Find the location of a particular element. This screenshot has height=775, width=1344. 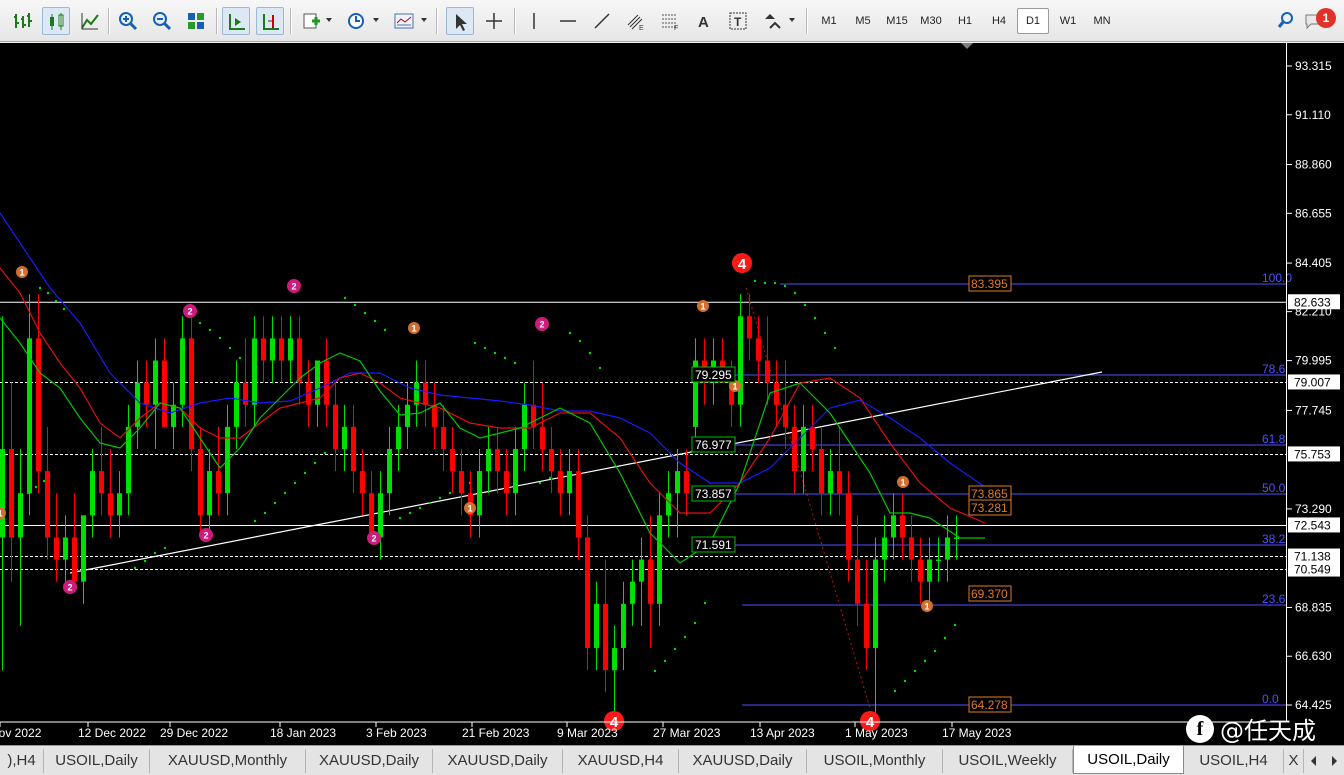

tab-usoil-weekly: USOIL,Weekly is located at coordinates (1008, 761).